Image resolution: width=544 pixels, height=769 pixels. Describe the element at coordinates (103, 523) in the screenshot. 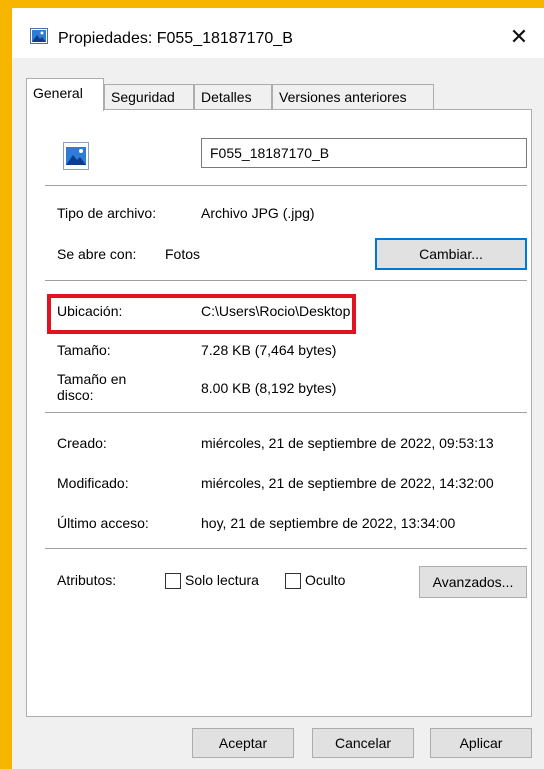

I see `accessed-label: Último acceso:` at that location.